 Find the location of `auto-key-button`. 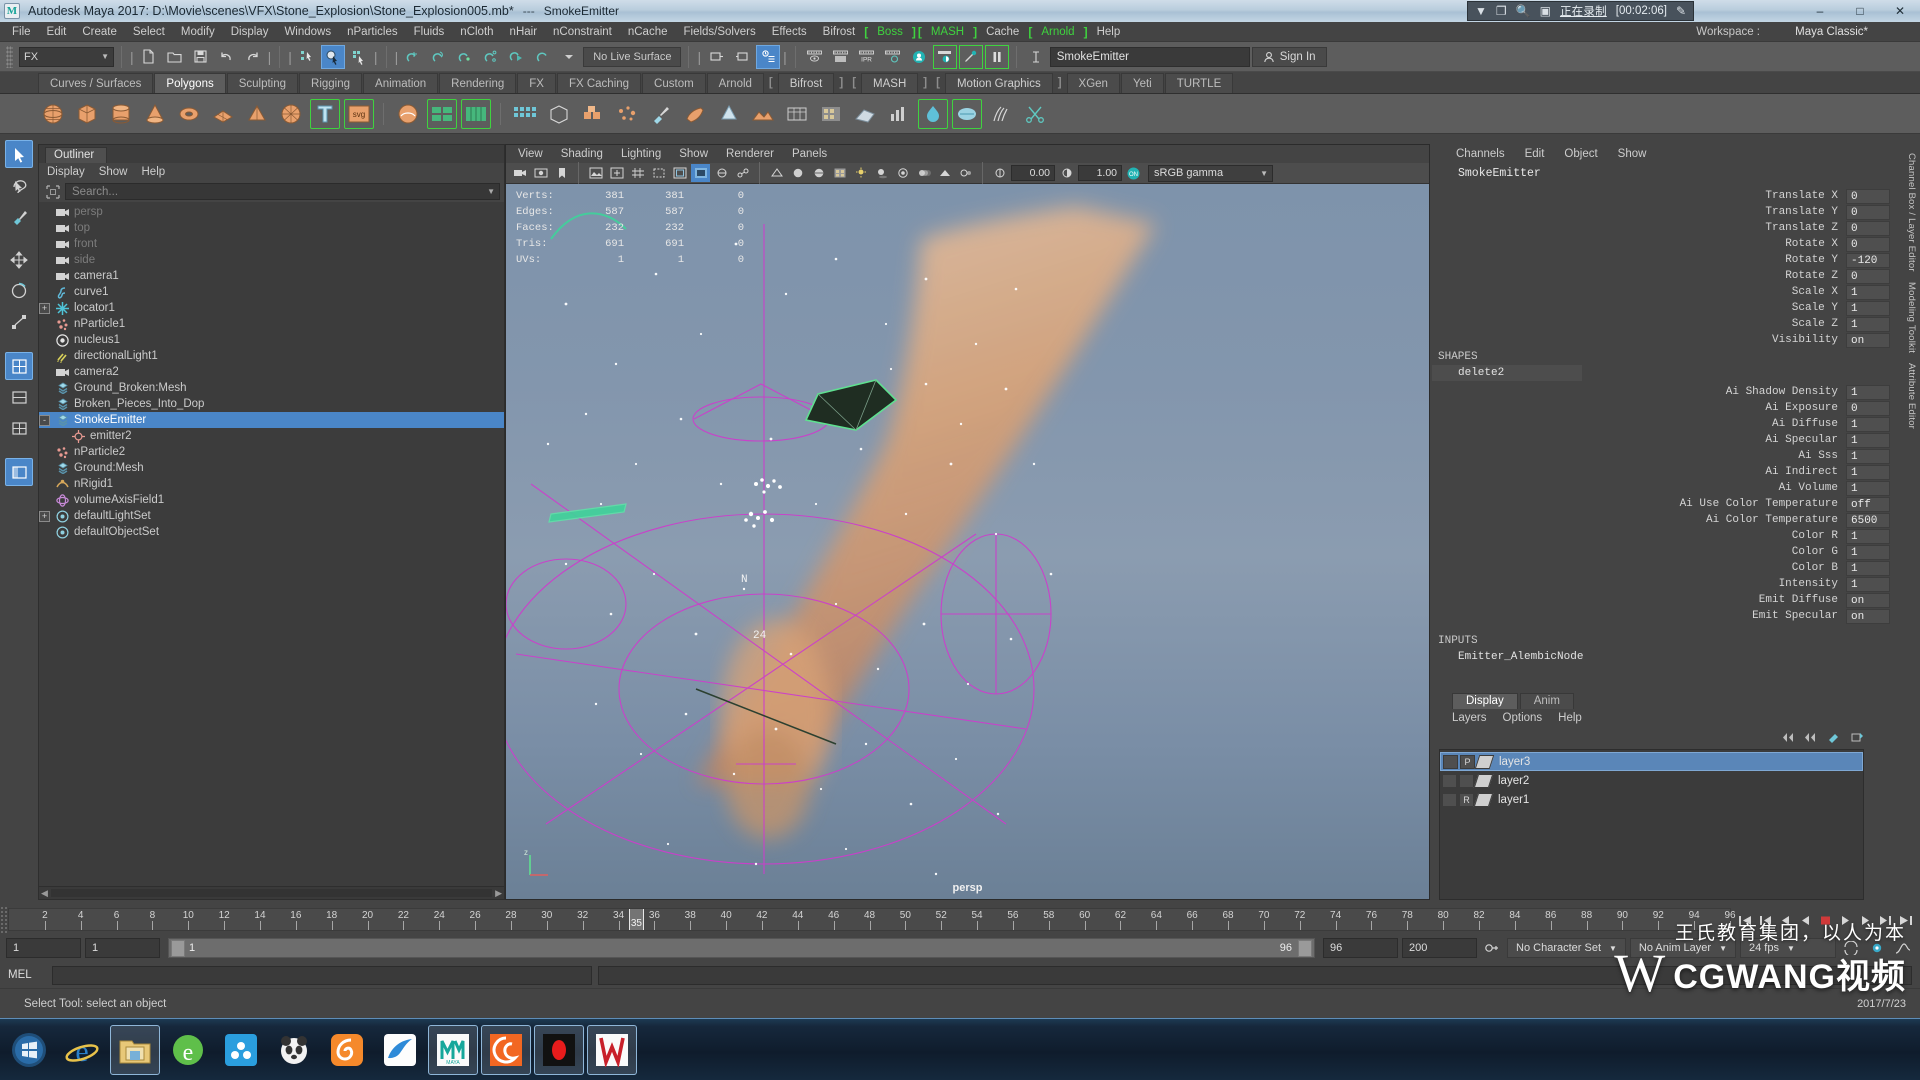

auto-key-button is located at coordinates (1492, 948).